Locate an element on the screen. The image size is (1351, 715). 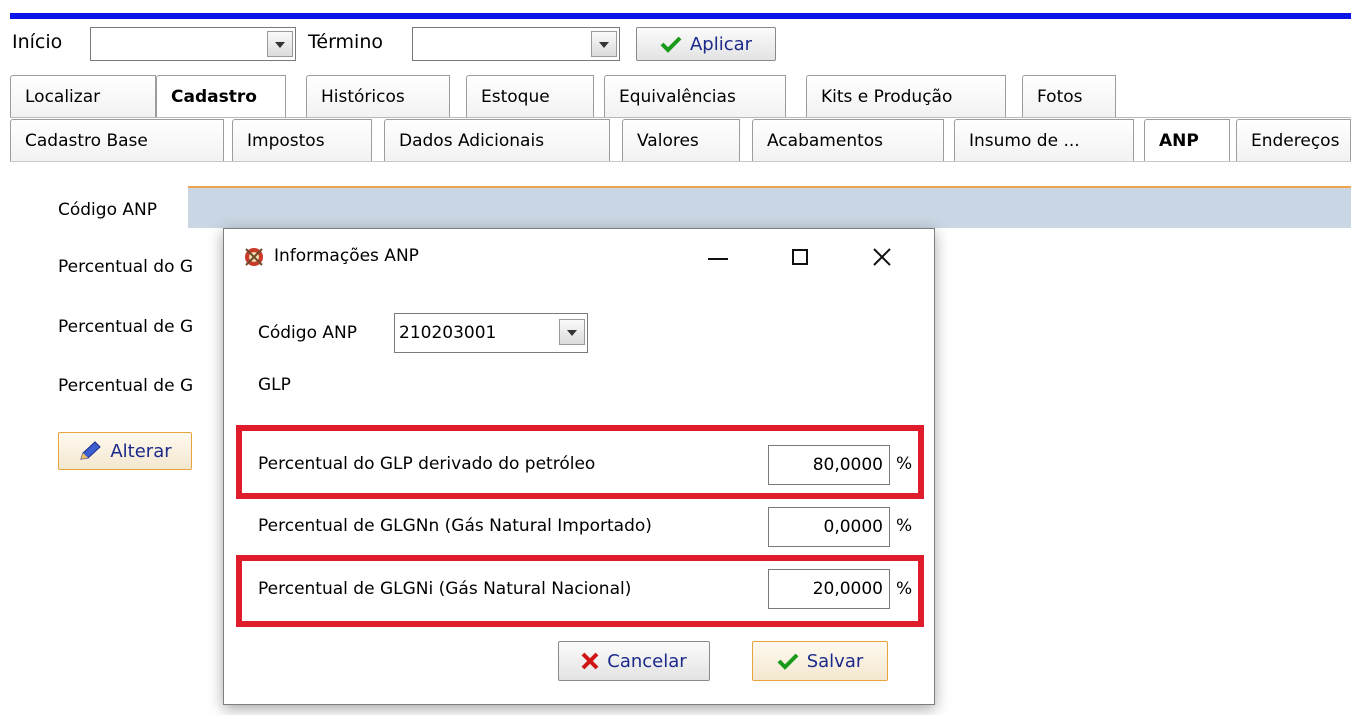
tab-label: Cadastro is located at coordinates (214, 96).